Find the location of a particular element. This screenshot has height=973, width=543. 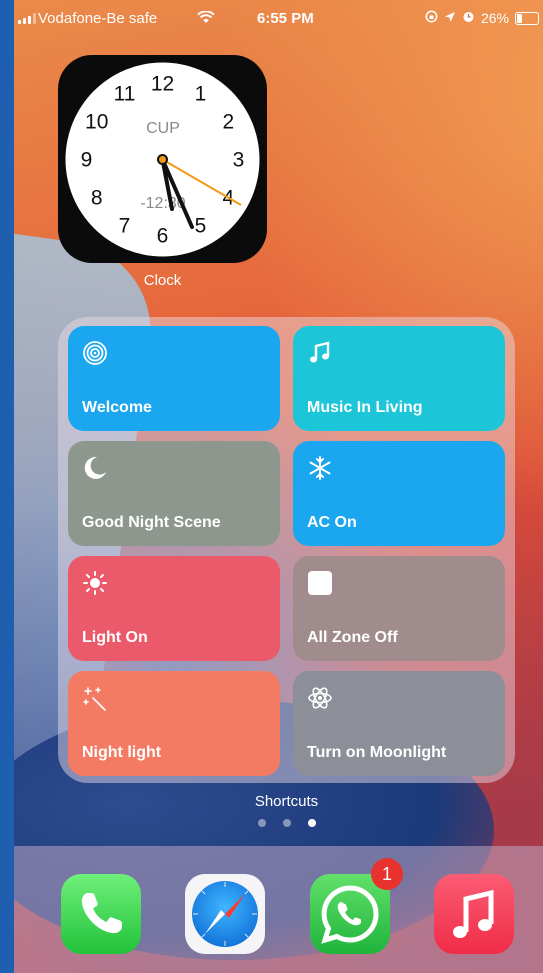

shortcut-tile-music-in-living: Music In Living is located at coordinates (399, 378).